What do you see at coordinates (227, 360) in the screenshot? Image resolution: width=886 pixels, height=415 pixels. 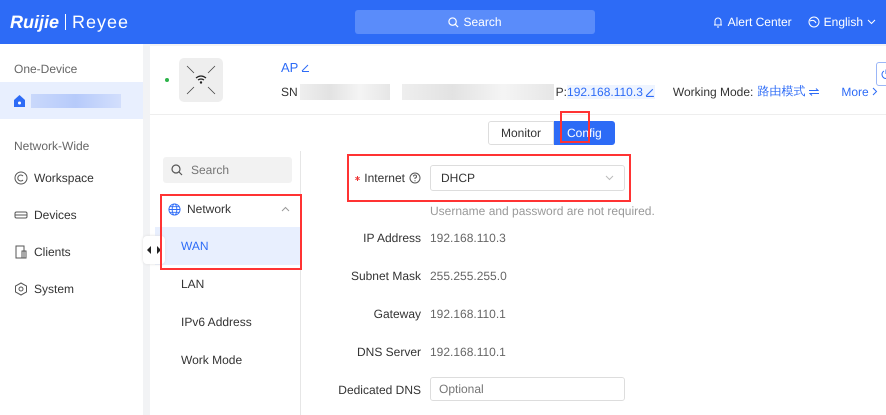 I see `menu-item: Work Mode` at bounding box center [227, 360].